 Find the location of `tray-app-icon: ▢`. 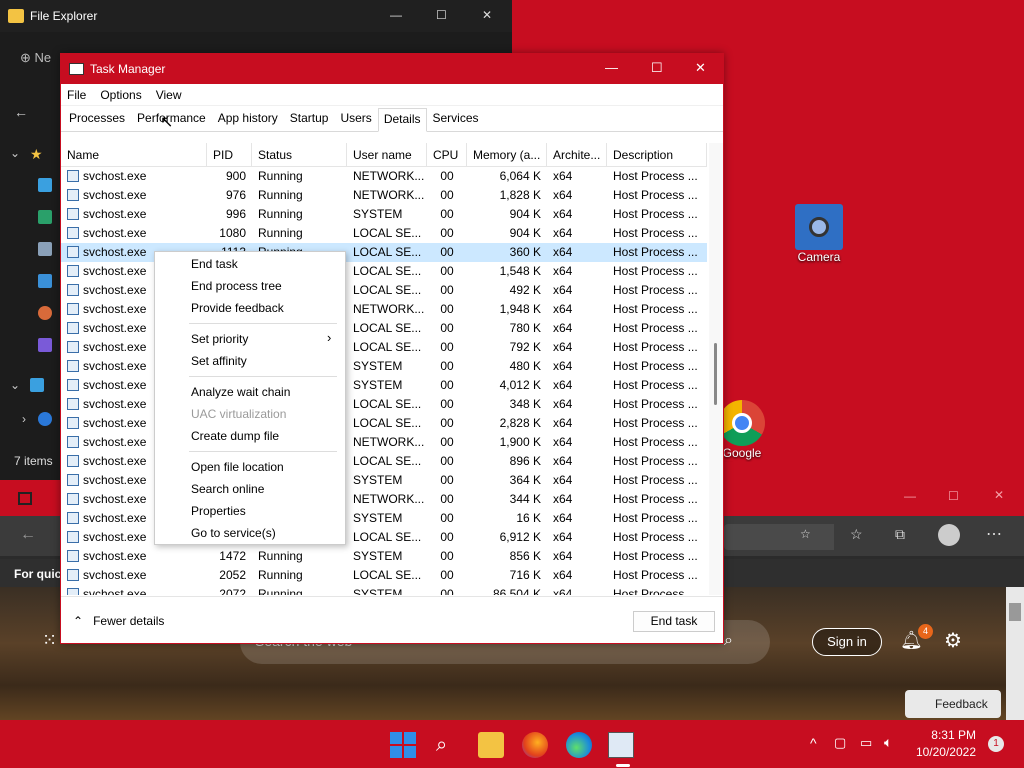

tray-app-icon: ▢ is located at coordinates (840, 743).